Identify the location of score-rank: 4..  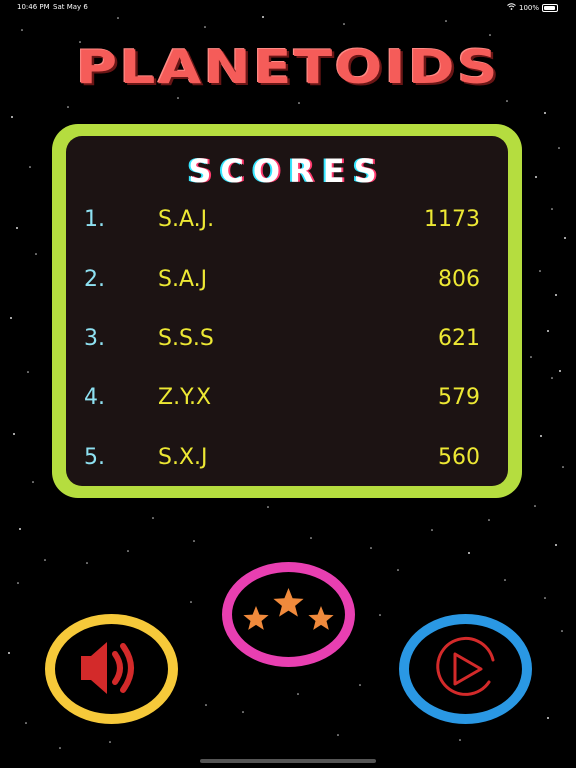
(94, 397).